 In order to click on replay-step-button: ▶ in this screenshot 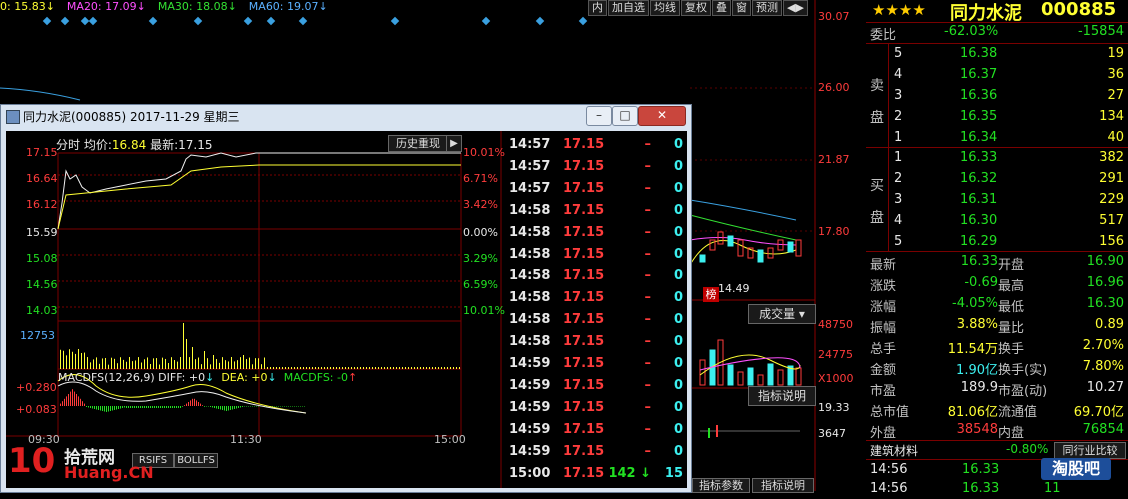, I will do `click(454, 143)`.